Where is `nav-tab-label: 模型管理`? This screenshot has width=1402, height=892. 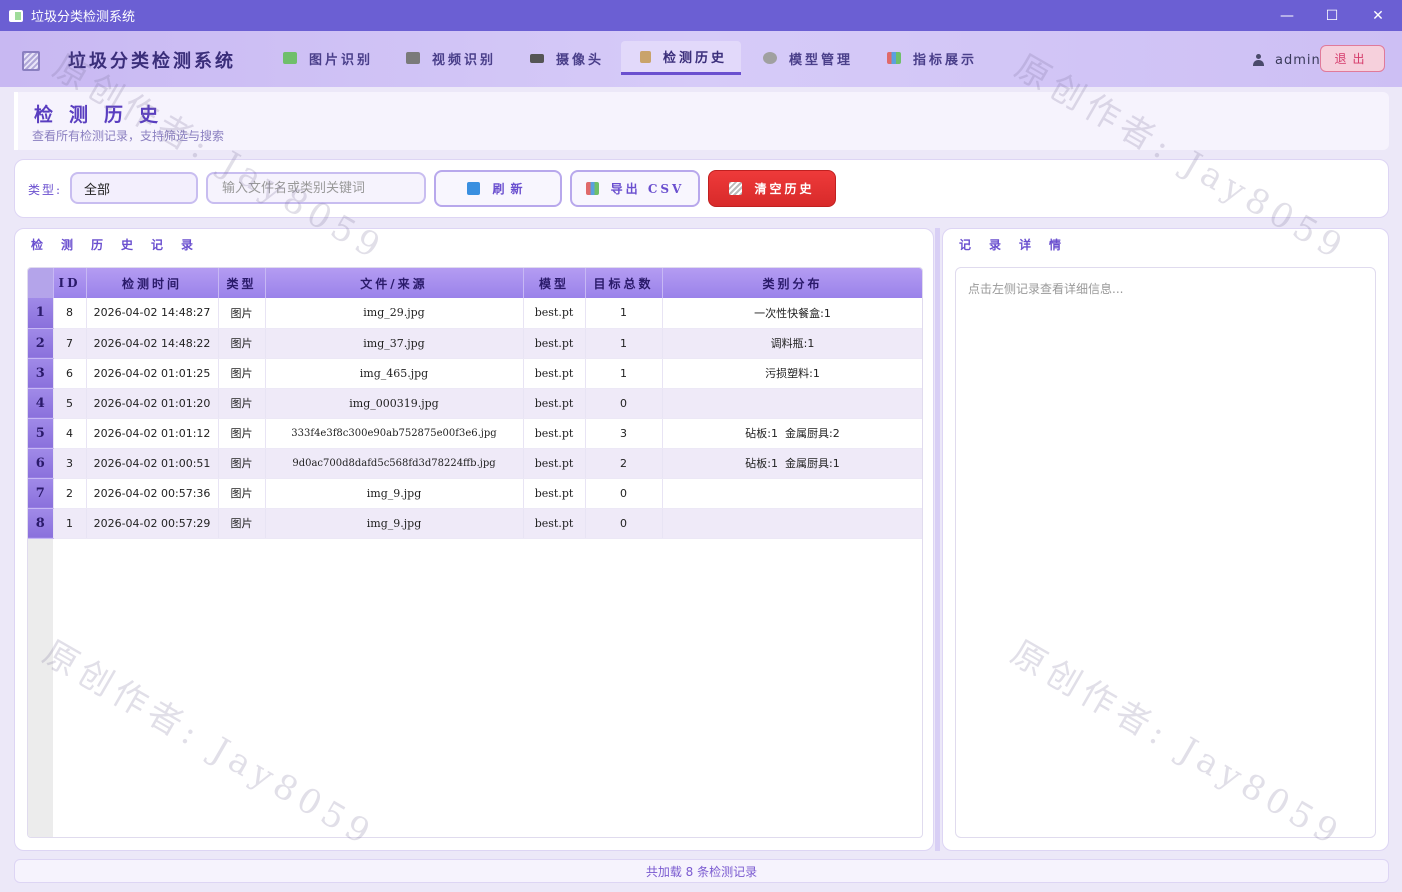
nav-tab-label: 模型管理 is located at coordinates (821, 60).